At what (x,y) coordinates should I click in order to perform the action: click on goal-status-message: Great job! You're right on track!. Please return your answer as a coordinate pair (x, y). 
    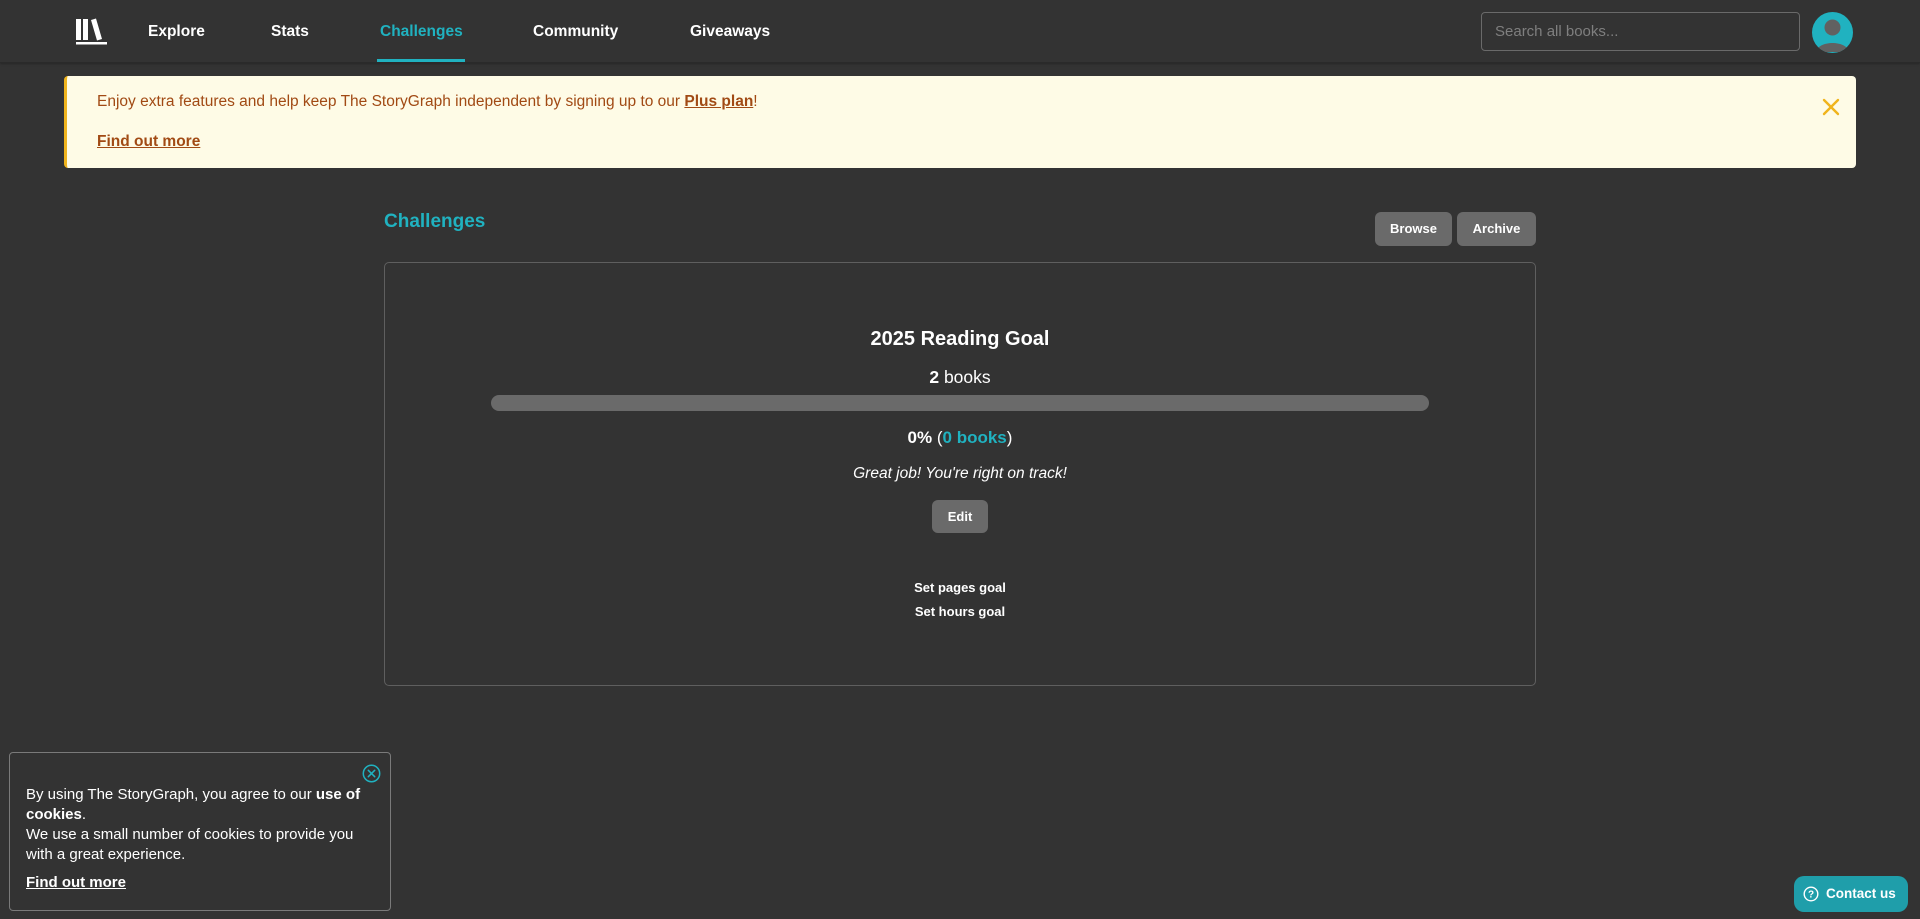
    Looking at the image, I should click on (960, 473).